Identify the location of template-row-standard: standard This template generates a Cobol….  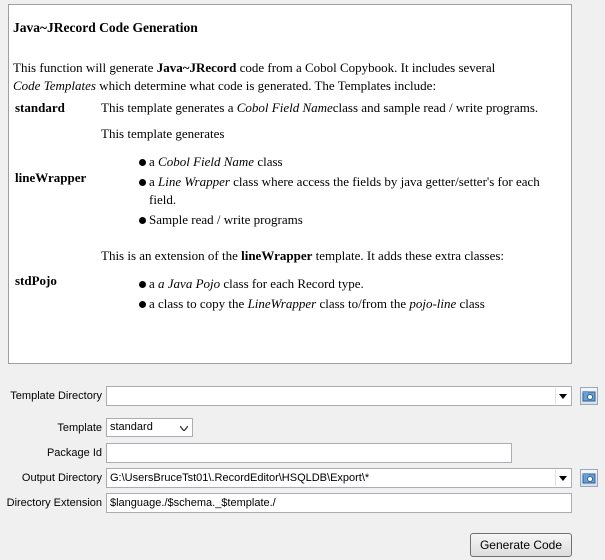
(283, 108).